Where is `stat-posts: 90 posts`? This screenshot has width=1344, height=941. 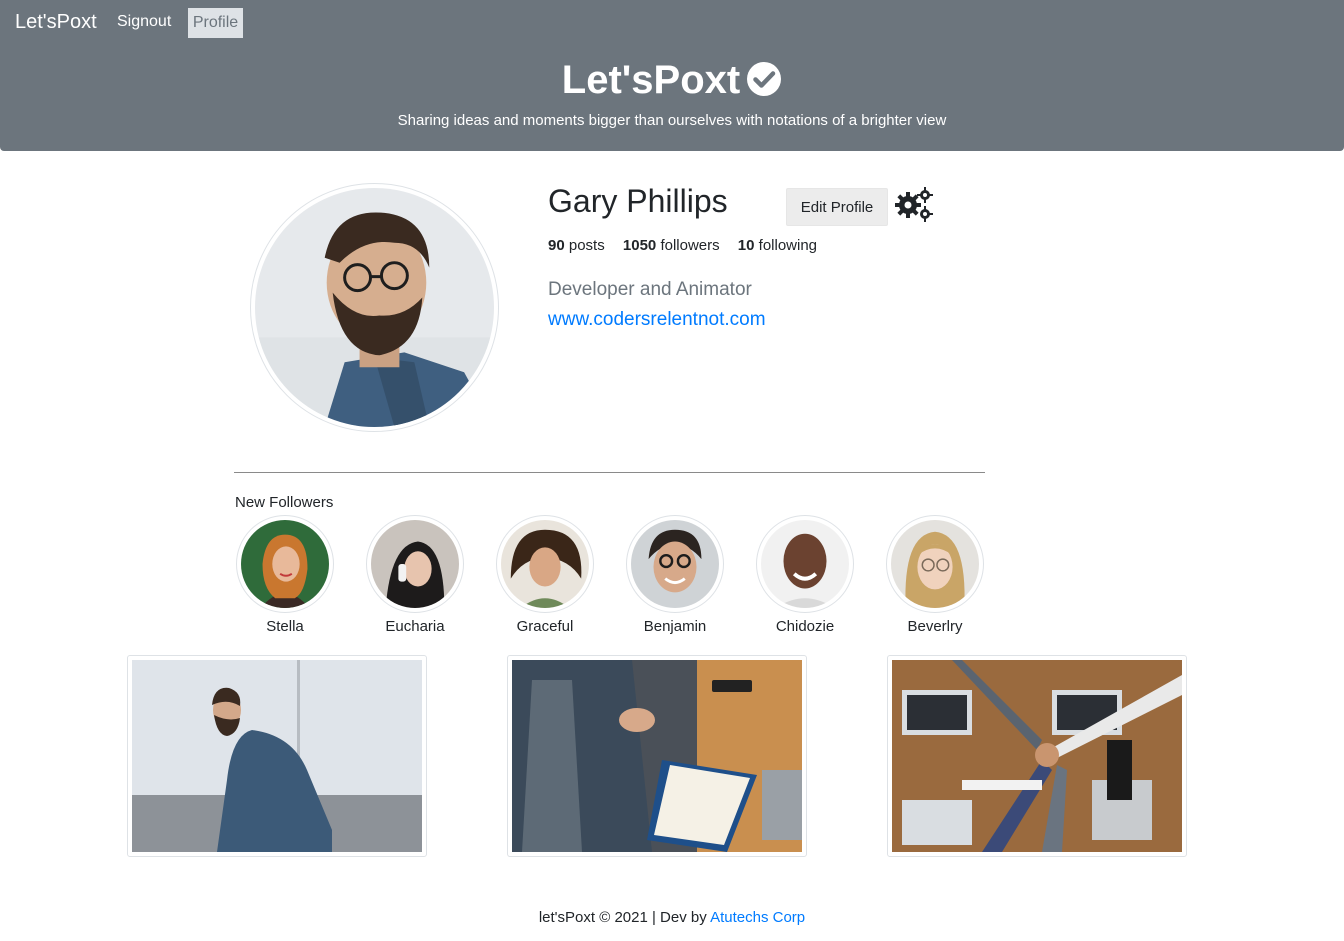 stat-posts: 90 posts is located at coordinates (576, 245).